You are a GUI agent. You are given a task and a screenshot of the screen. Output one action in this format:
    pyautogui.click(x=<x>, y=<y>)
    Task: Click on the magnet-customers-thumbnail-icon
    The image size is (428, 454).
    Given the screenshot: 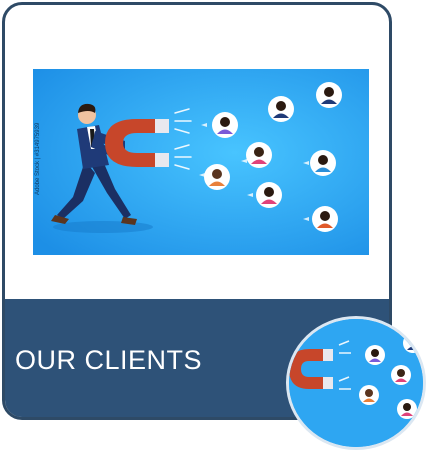 What is the action you would take?
    pyautogui.click(x=356, y=383)
    